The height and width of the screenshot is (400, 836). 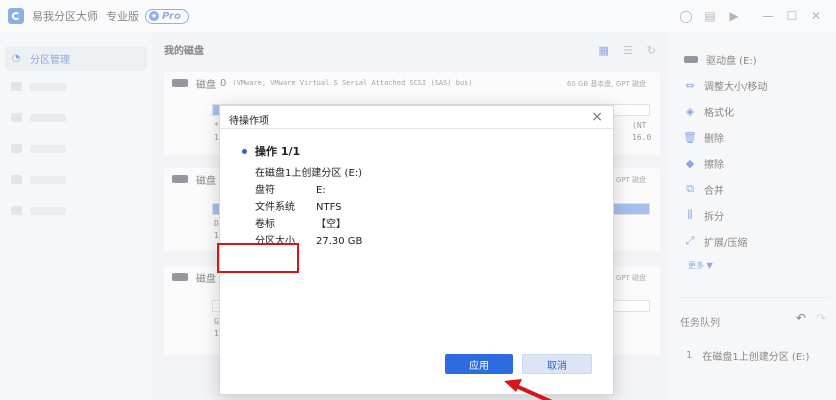 What do you see at coordinates (597, 117) in the screenshot?
I see `close-icon: ×` at bounding box center [597, 117].